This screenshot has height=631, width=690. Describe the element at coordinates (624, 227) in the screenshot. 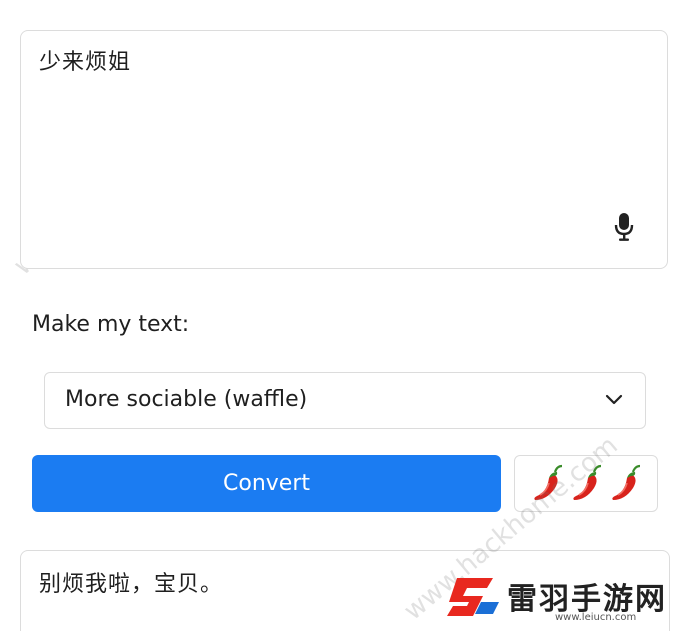

I see `microphone-icon` at that location.